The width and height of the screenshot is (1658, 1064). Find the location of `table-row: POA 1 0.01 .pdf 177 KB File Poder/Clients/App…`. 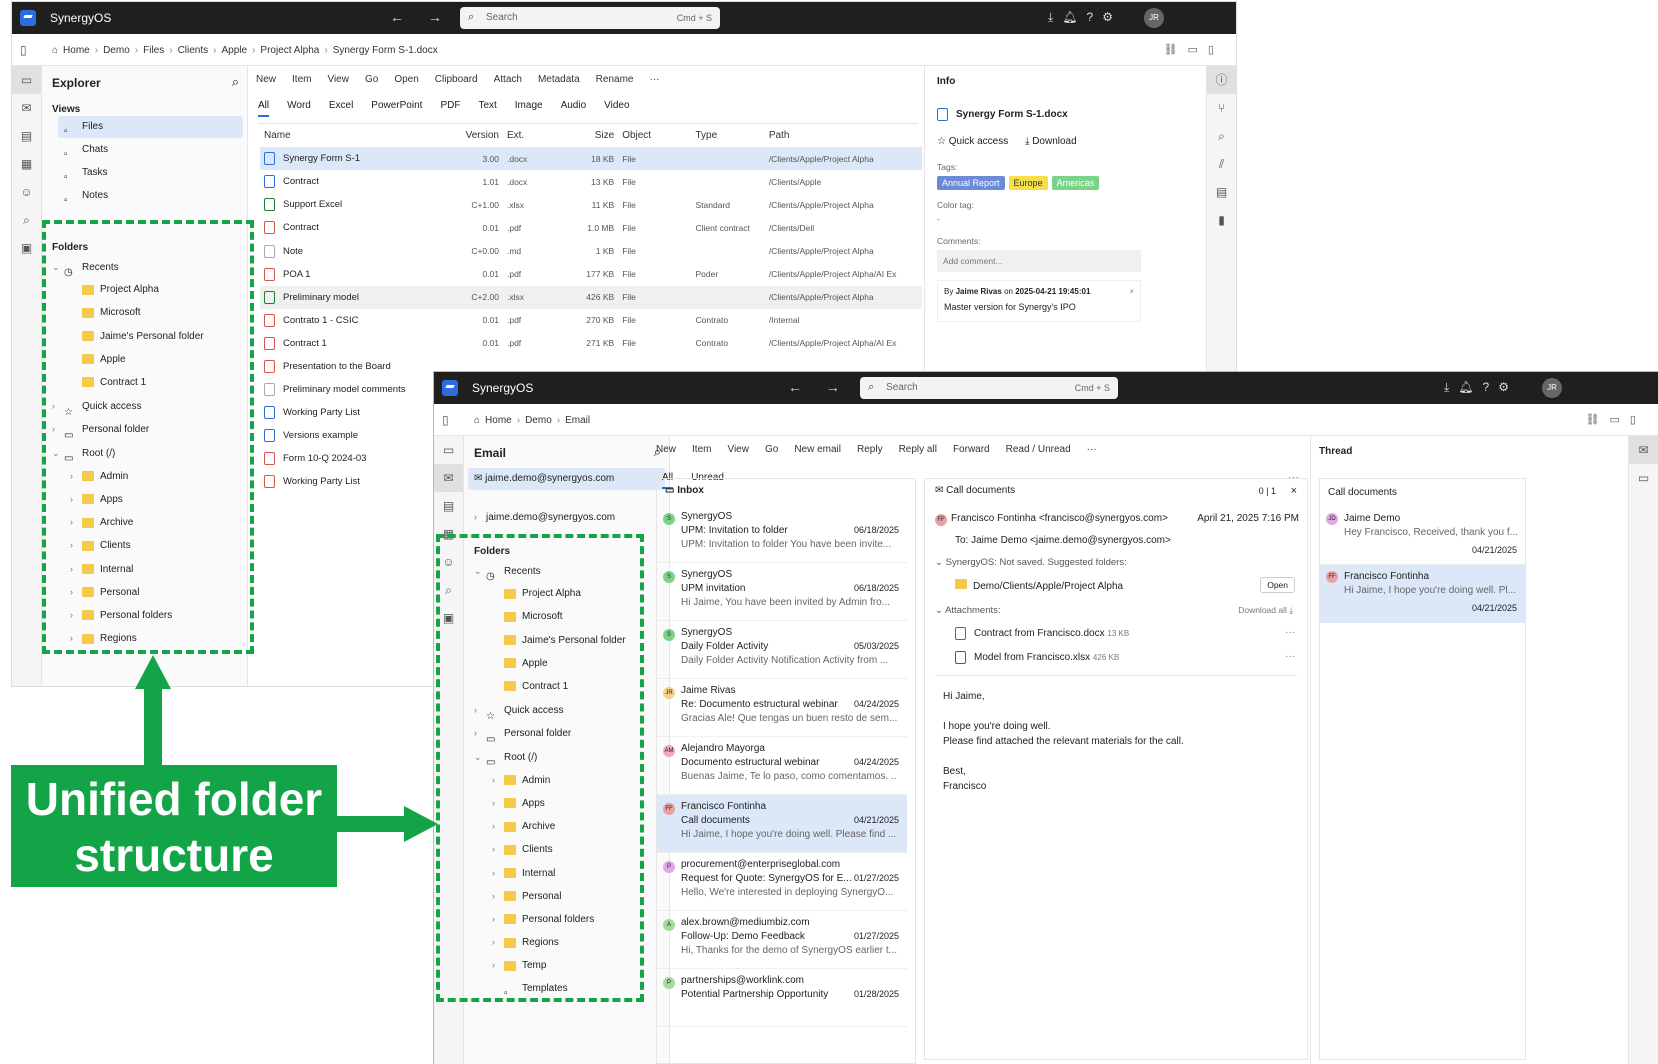

table-row: POA 1 0.01 .pdf 177 KB File Poder/Clients/App… is located at coordinates (591, 274).